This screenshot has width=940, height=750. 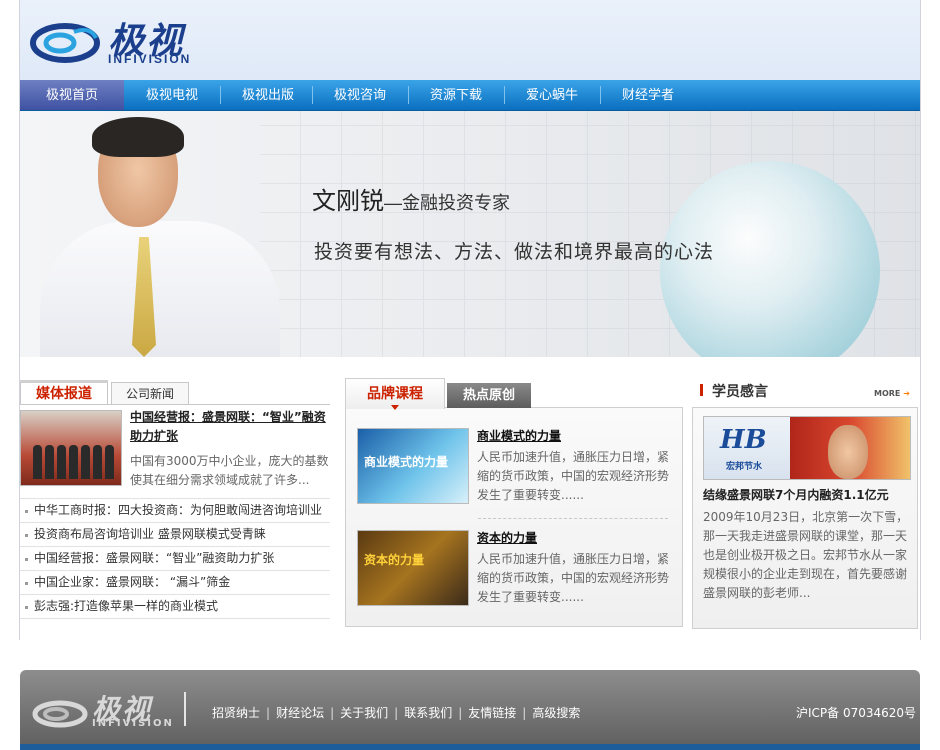 I want to click on testimonial-image: HB 宏邦节水, so click(x=807, y=448).